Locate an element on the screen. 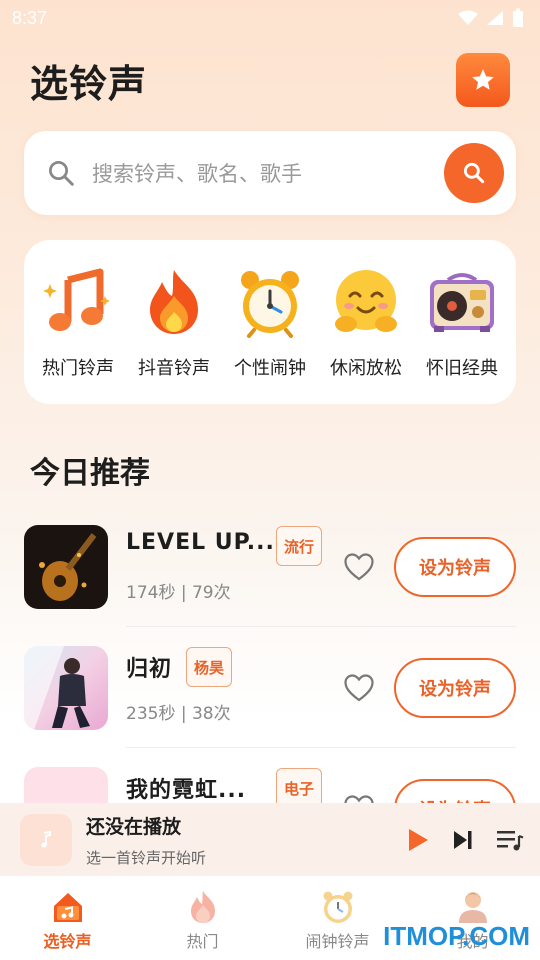 The height and width of the screenshot is (960, 540). nav-label: 热门 is located at coordinates (202, 941).